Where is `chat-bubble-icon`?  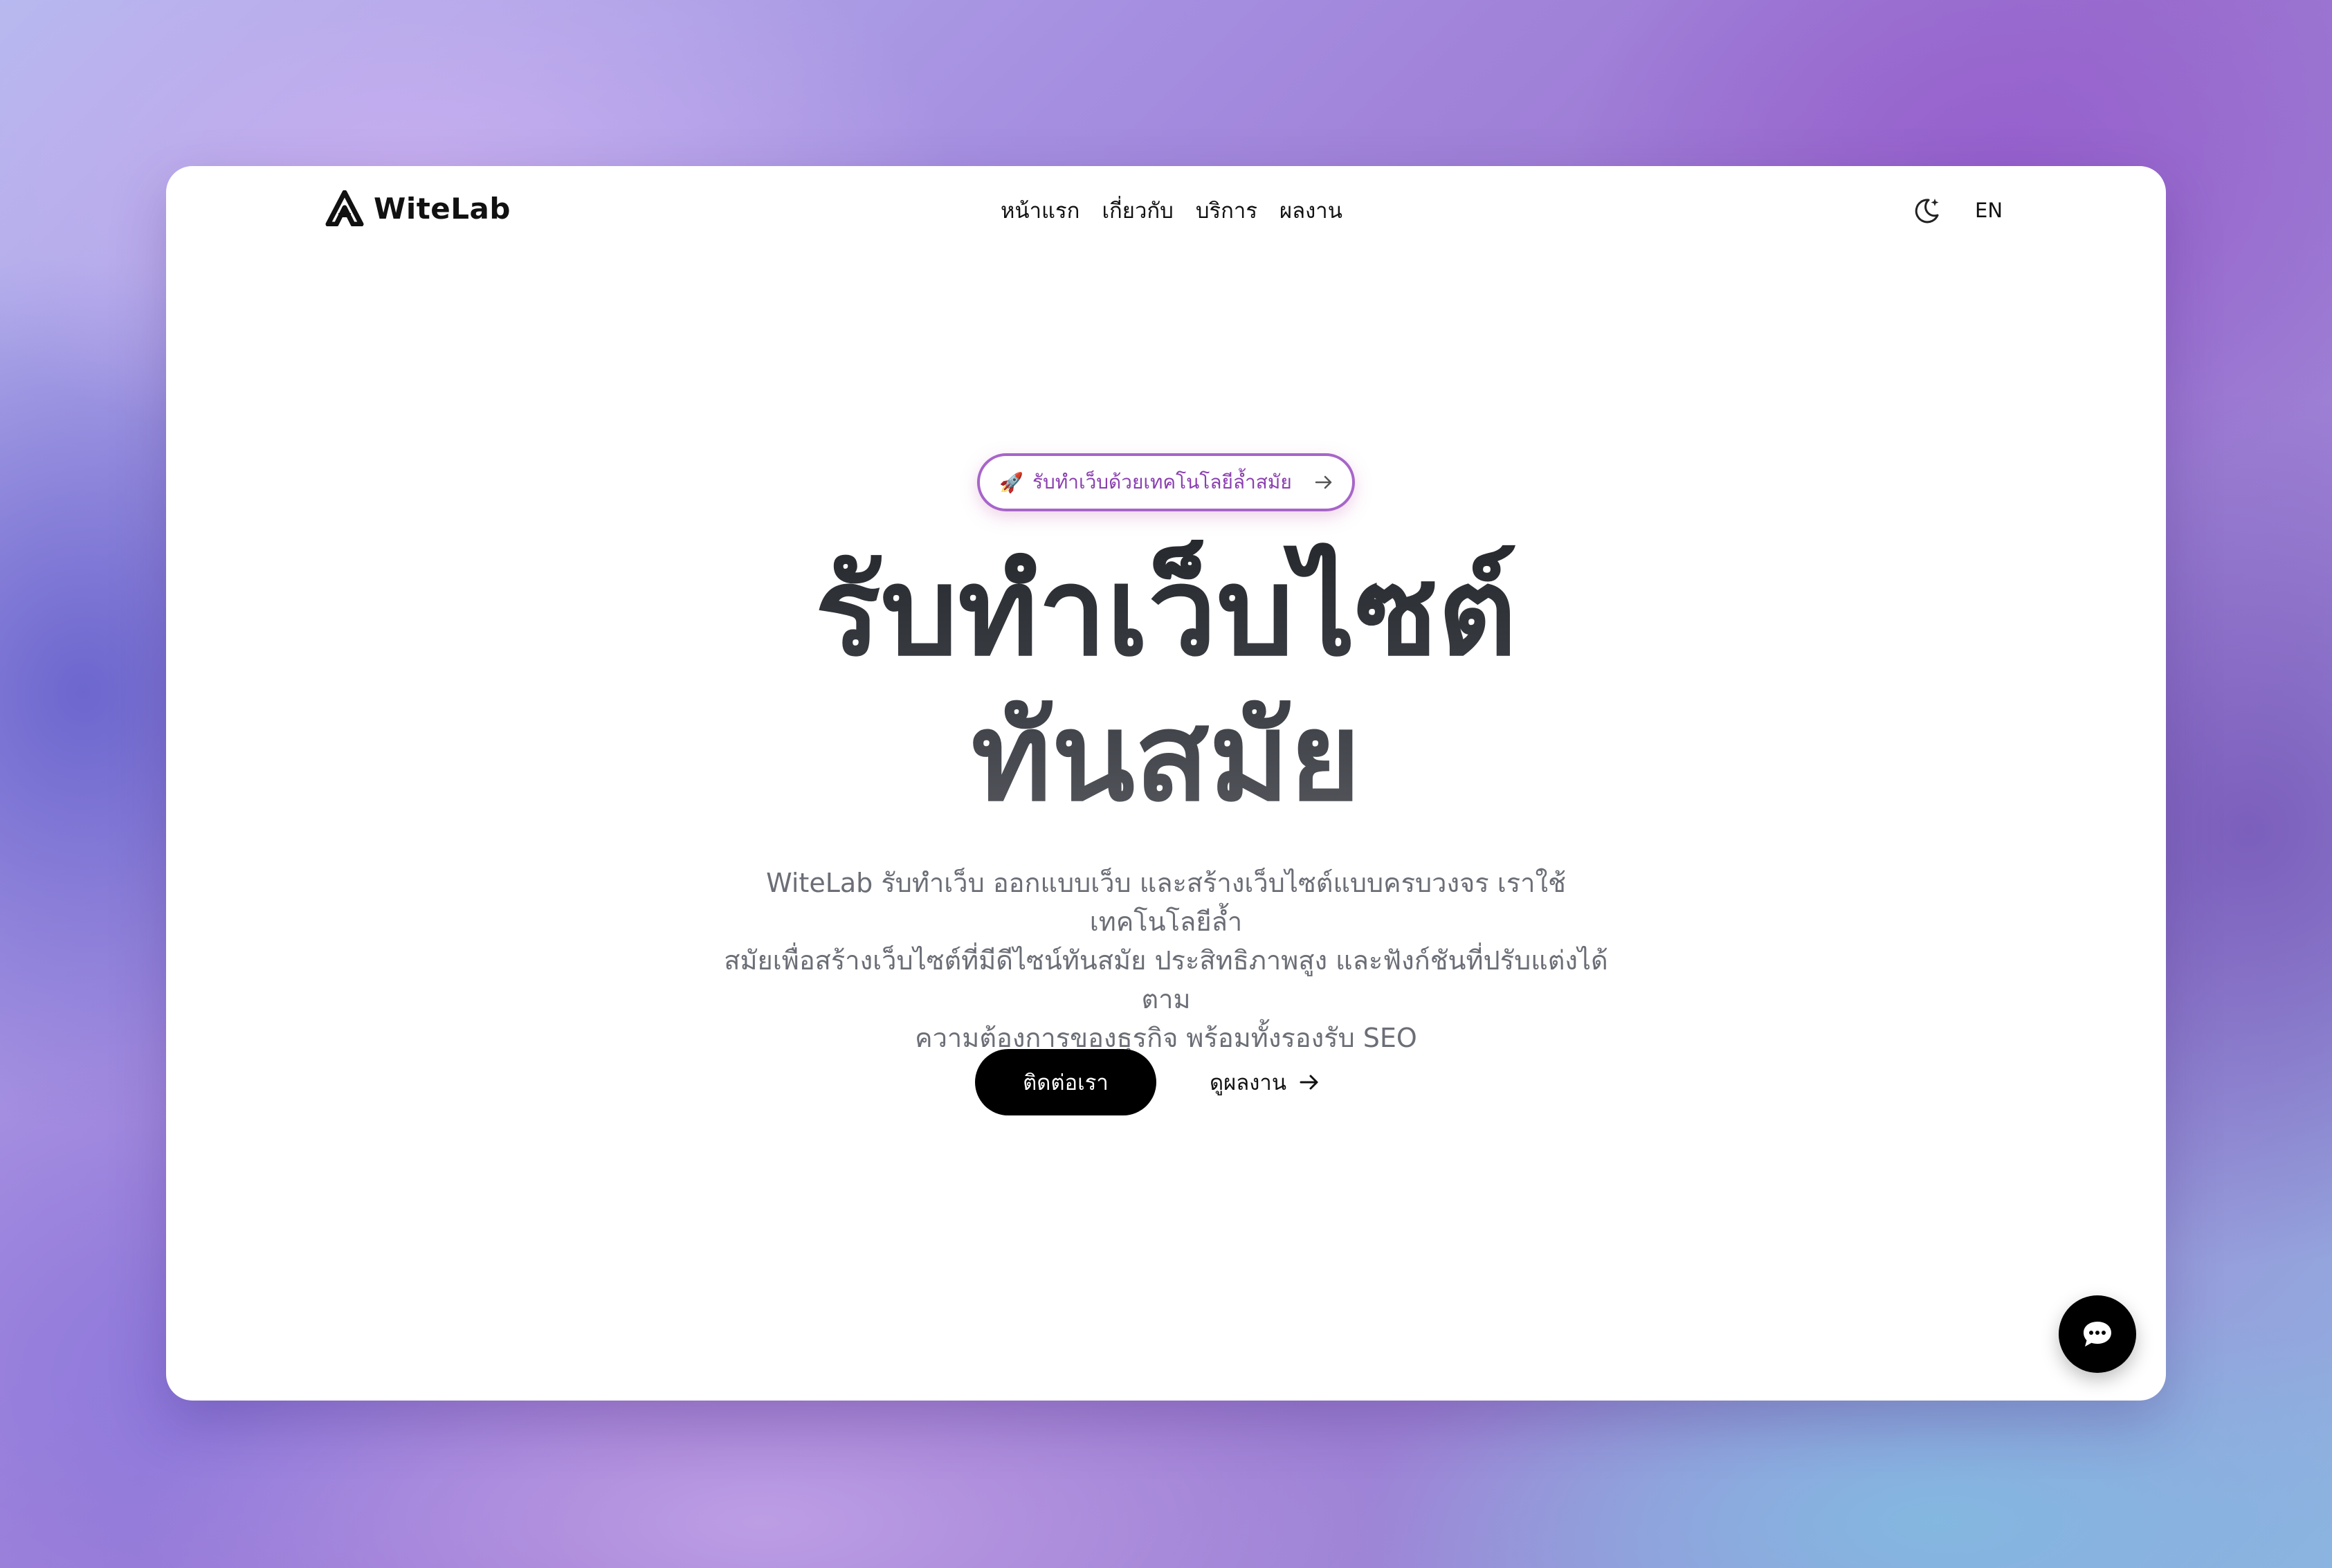 chat-bubble-icon is located at coordinates (2097, 1334).